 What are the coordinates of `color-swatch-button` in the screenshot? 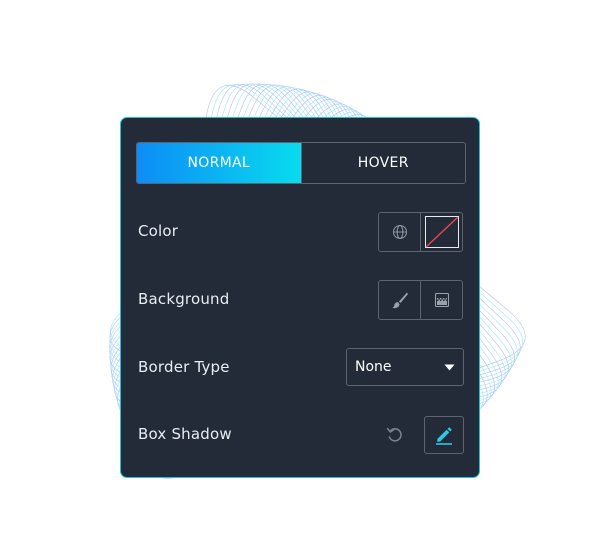 It's located at (441, 232).